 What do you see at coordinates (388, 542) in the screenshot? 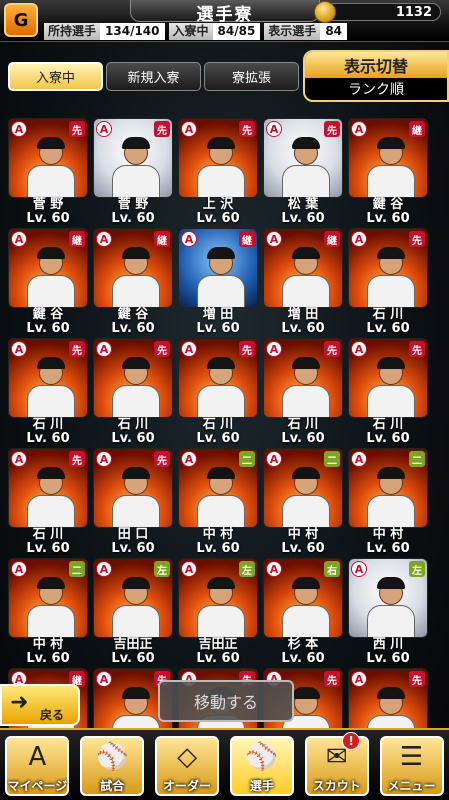
I see `player-info: 中 村 Lv. 60` at bounding box center [388, 542].